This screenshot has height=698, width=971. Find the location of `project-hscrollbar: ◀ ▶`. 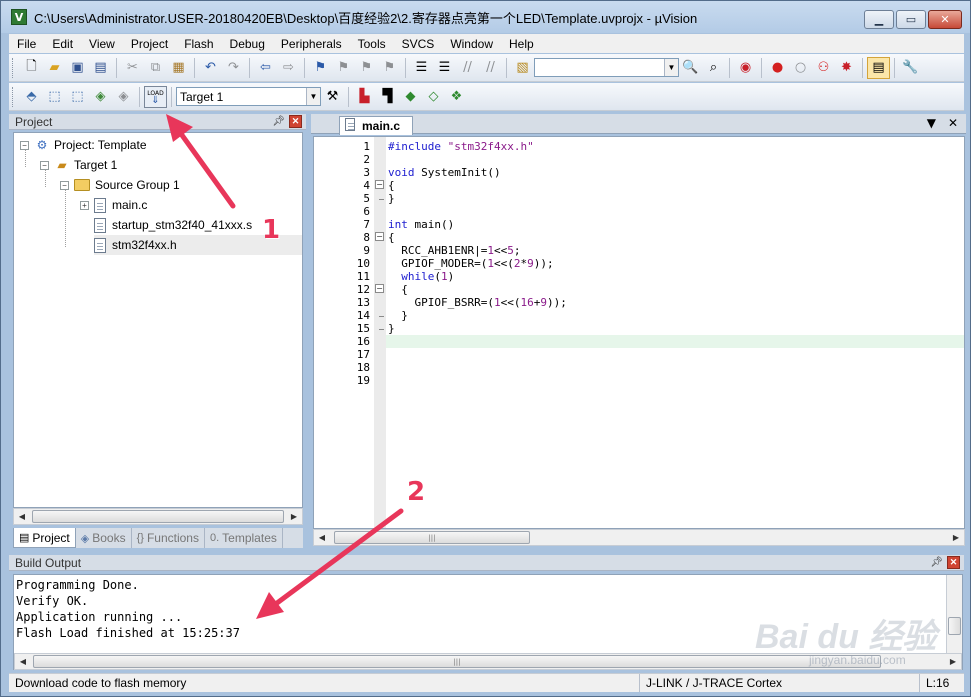

project-hscrollbar: ◀ ▶ is located at coordinates (158, 516).